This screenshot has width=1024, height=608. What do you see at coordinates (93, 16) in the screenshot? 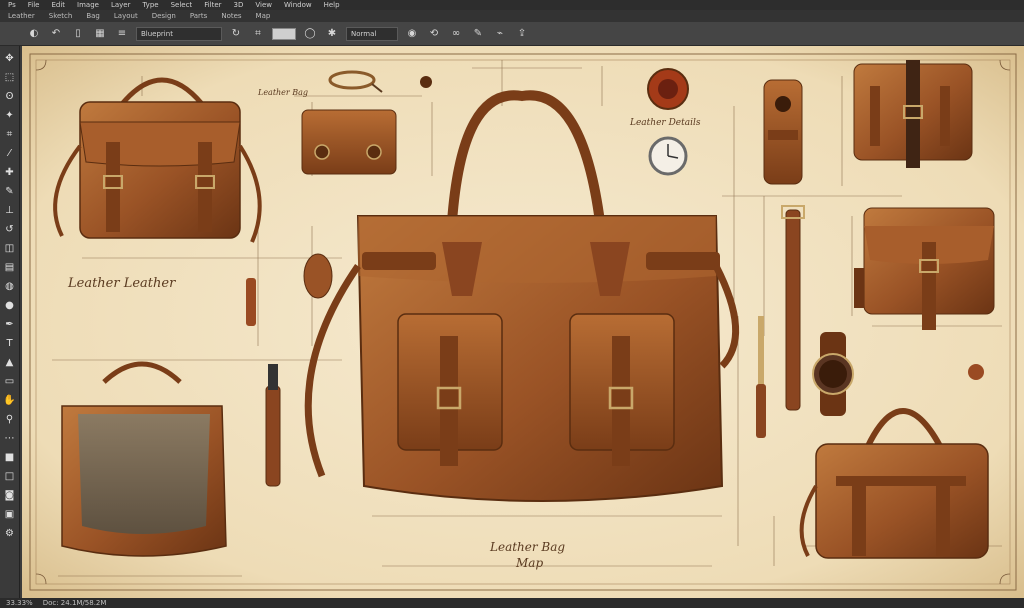
I see `doc-tab-3: Bag` at bounding box center [93, 16].